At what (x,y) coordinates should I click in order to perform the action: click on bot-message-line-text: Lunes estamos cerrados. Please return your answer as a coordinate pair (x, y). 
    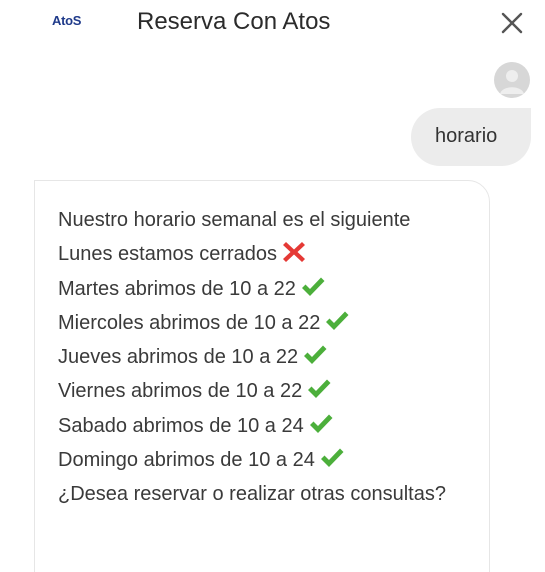
    Looking at the image, I should click on (168, 254).